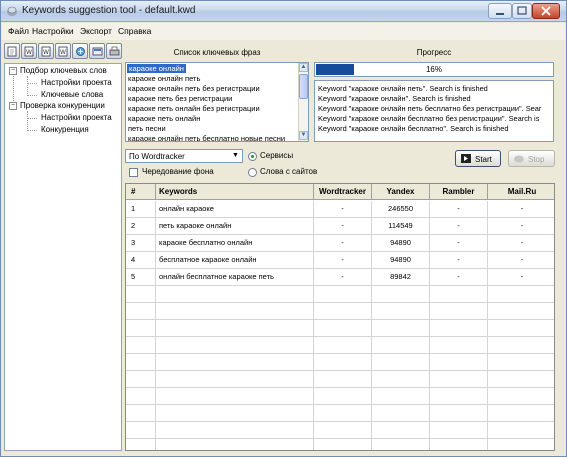 This screenshot has height=457, width=567. I want to click on cell-keyword: бесплатное караоке онлайн, so click(235, 260).